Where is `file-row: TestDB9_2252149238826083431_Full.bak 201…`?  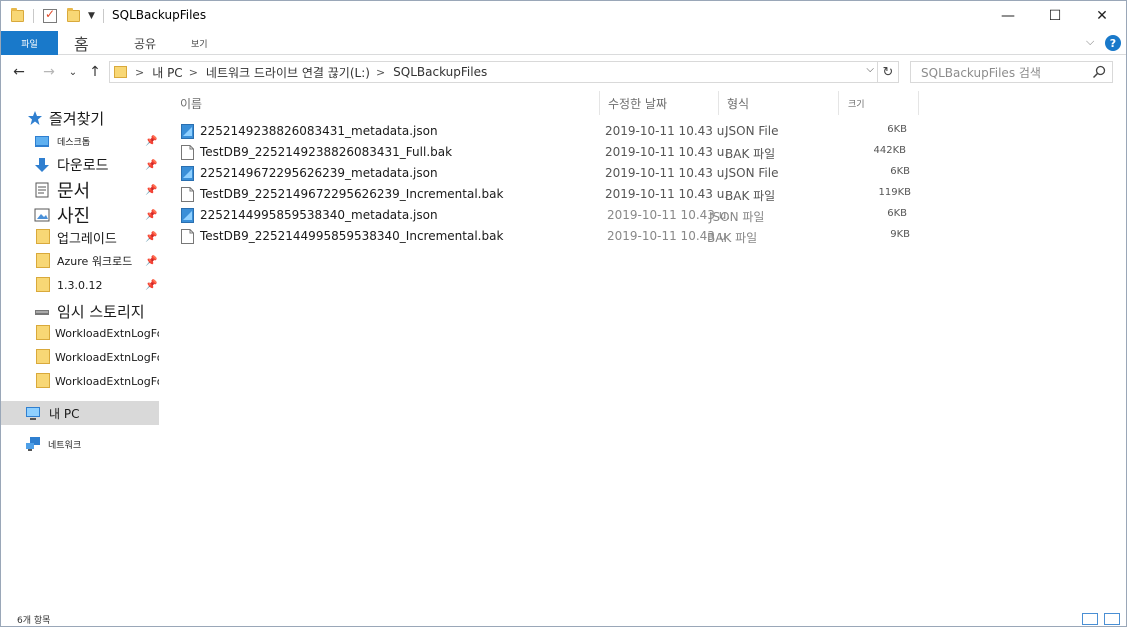
file-row: TestDB9_2252149238826083431_Full.bak 201… is located at coordinates (547, 152).